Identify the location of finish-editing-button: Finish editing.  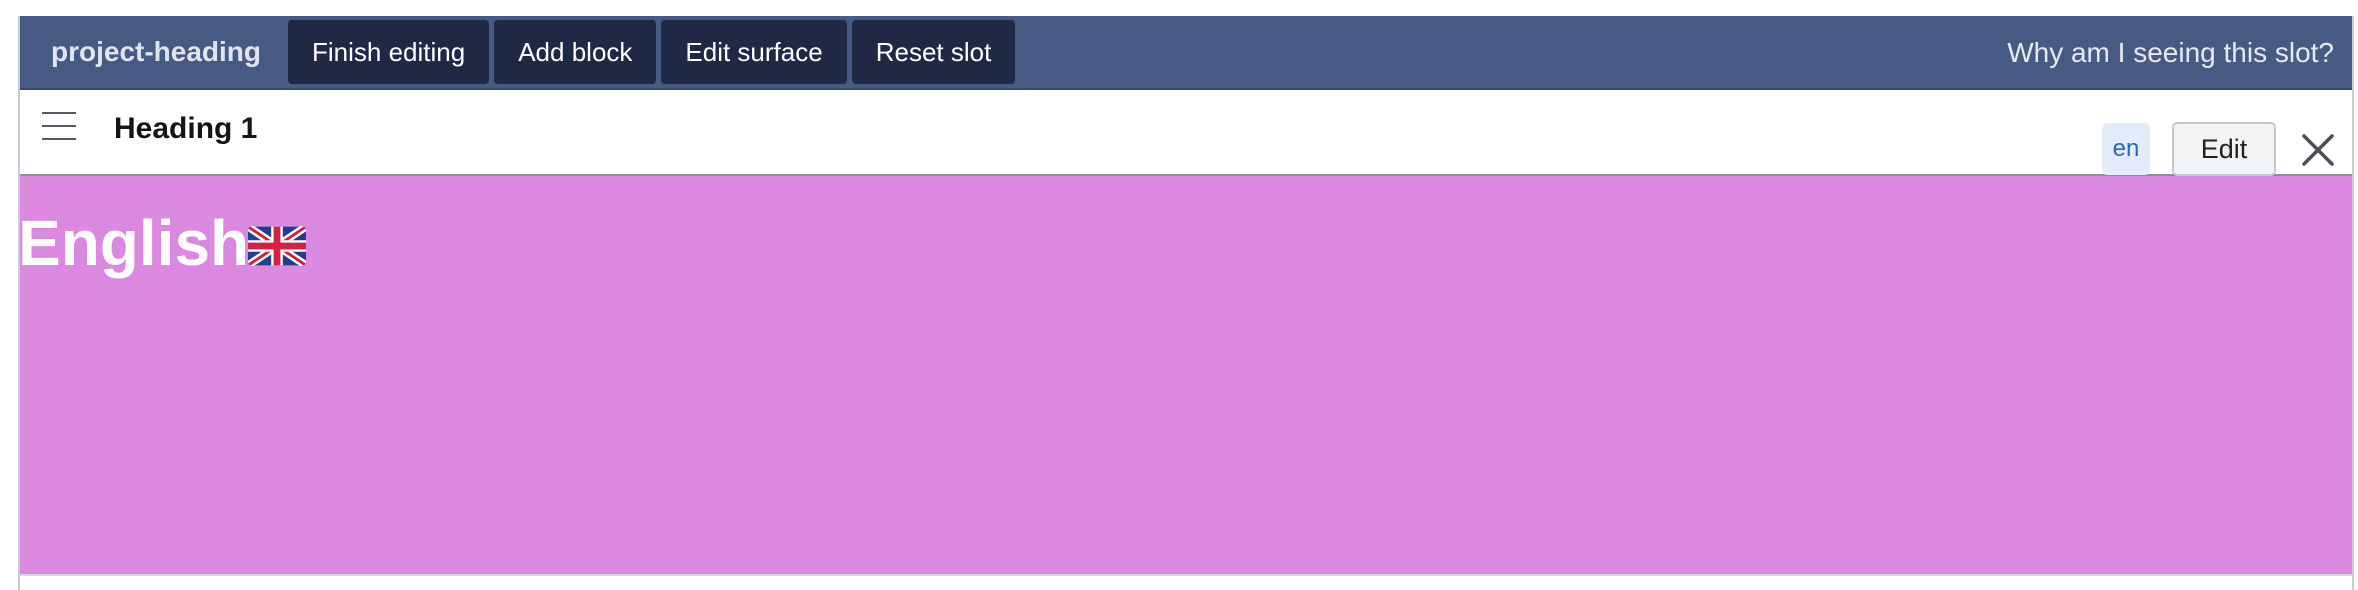
(389, 52).